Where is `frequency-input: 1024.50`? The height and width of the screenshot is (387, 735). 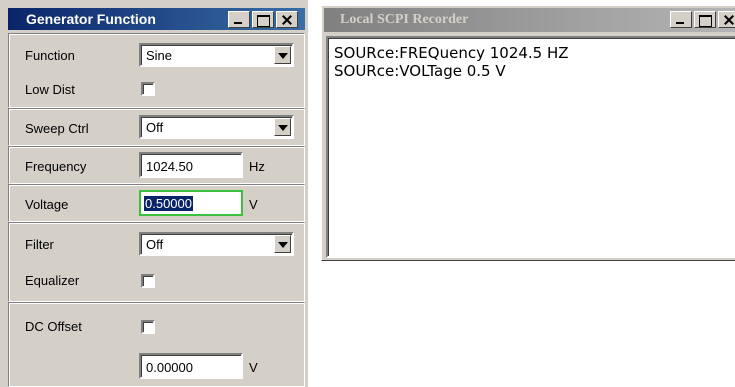 frequency-input: 1024.50 is located at coordinates (191, 165).